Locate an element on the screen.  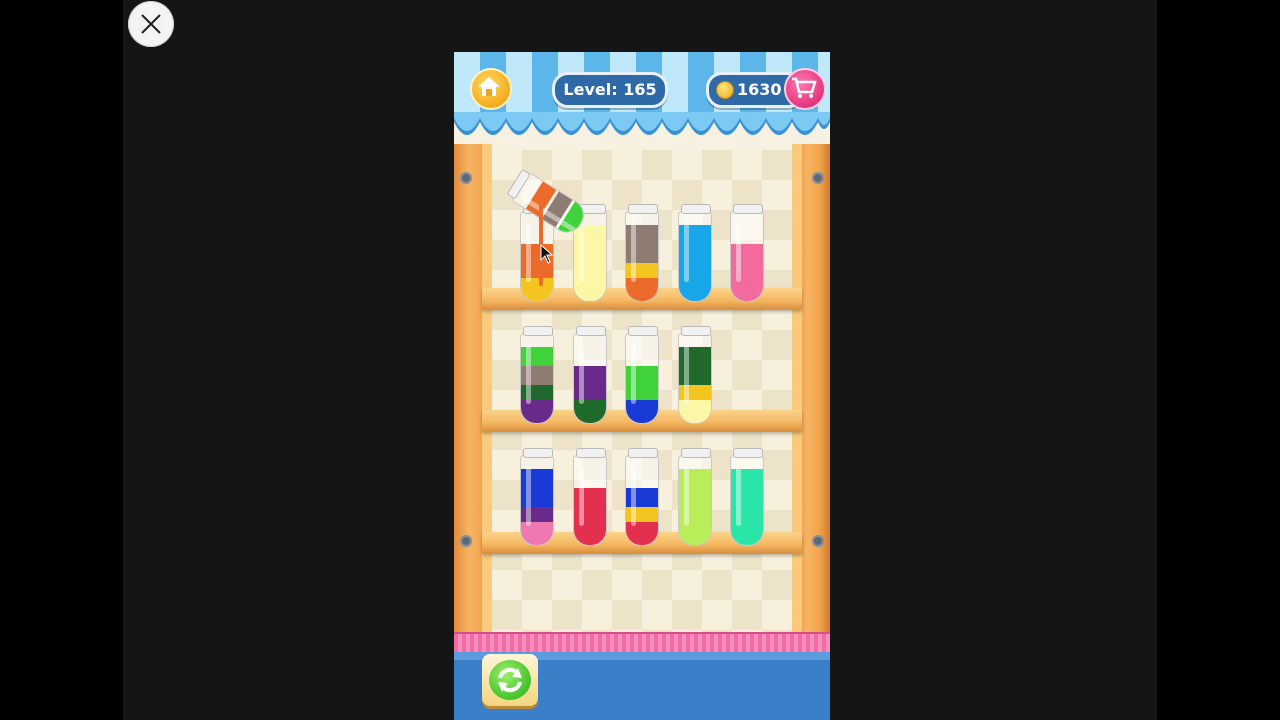
coin-count: 1630 is located at coordinates (759, 89).